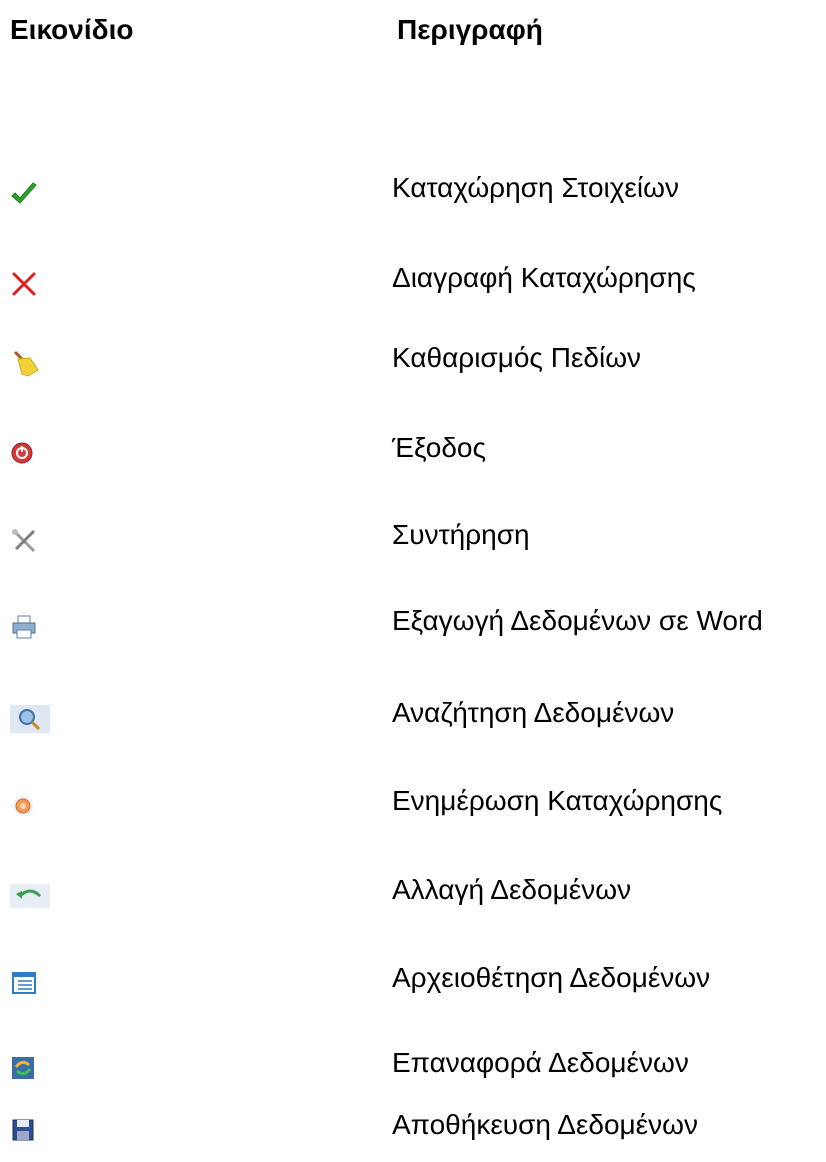 This screenshot has height=1162, width=826. What do you see at coordinates (533, 712) in the screenshot?
I see `legend-label: Αναζήτηση Δεδομένων` at bounding box center [533, 712].